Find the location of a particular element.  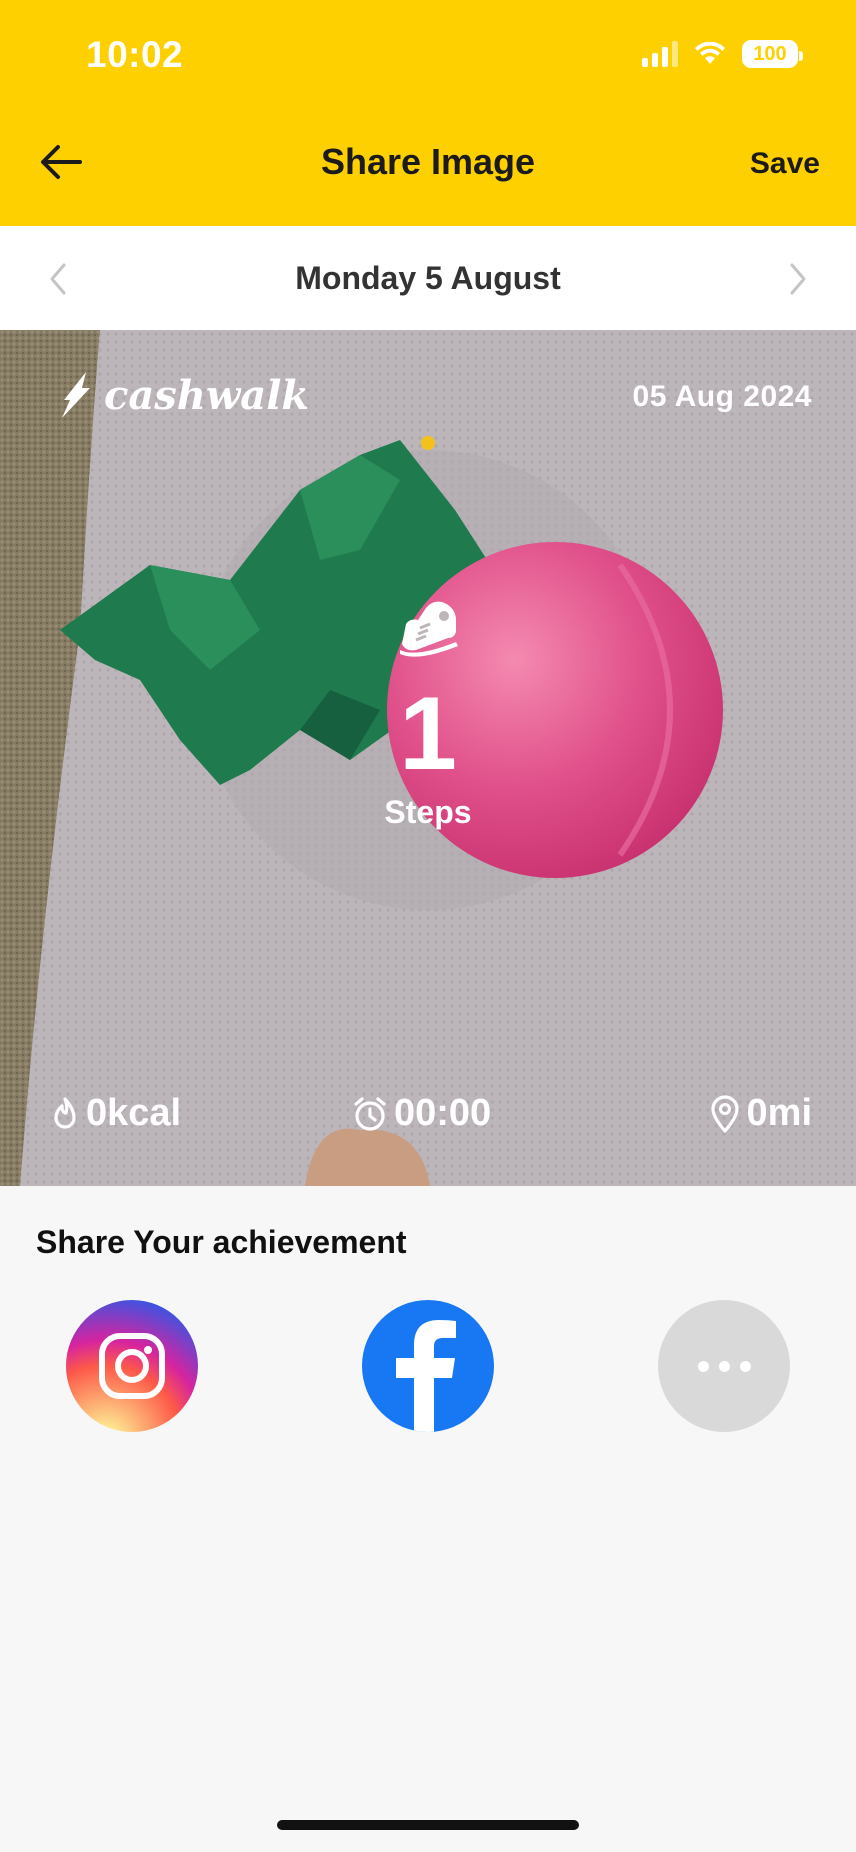

date-navigation: Monday 5 August is located at coordinates (428, 278).